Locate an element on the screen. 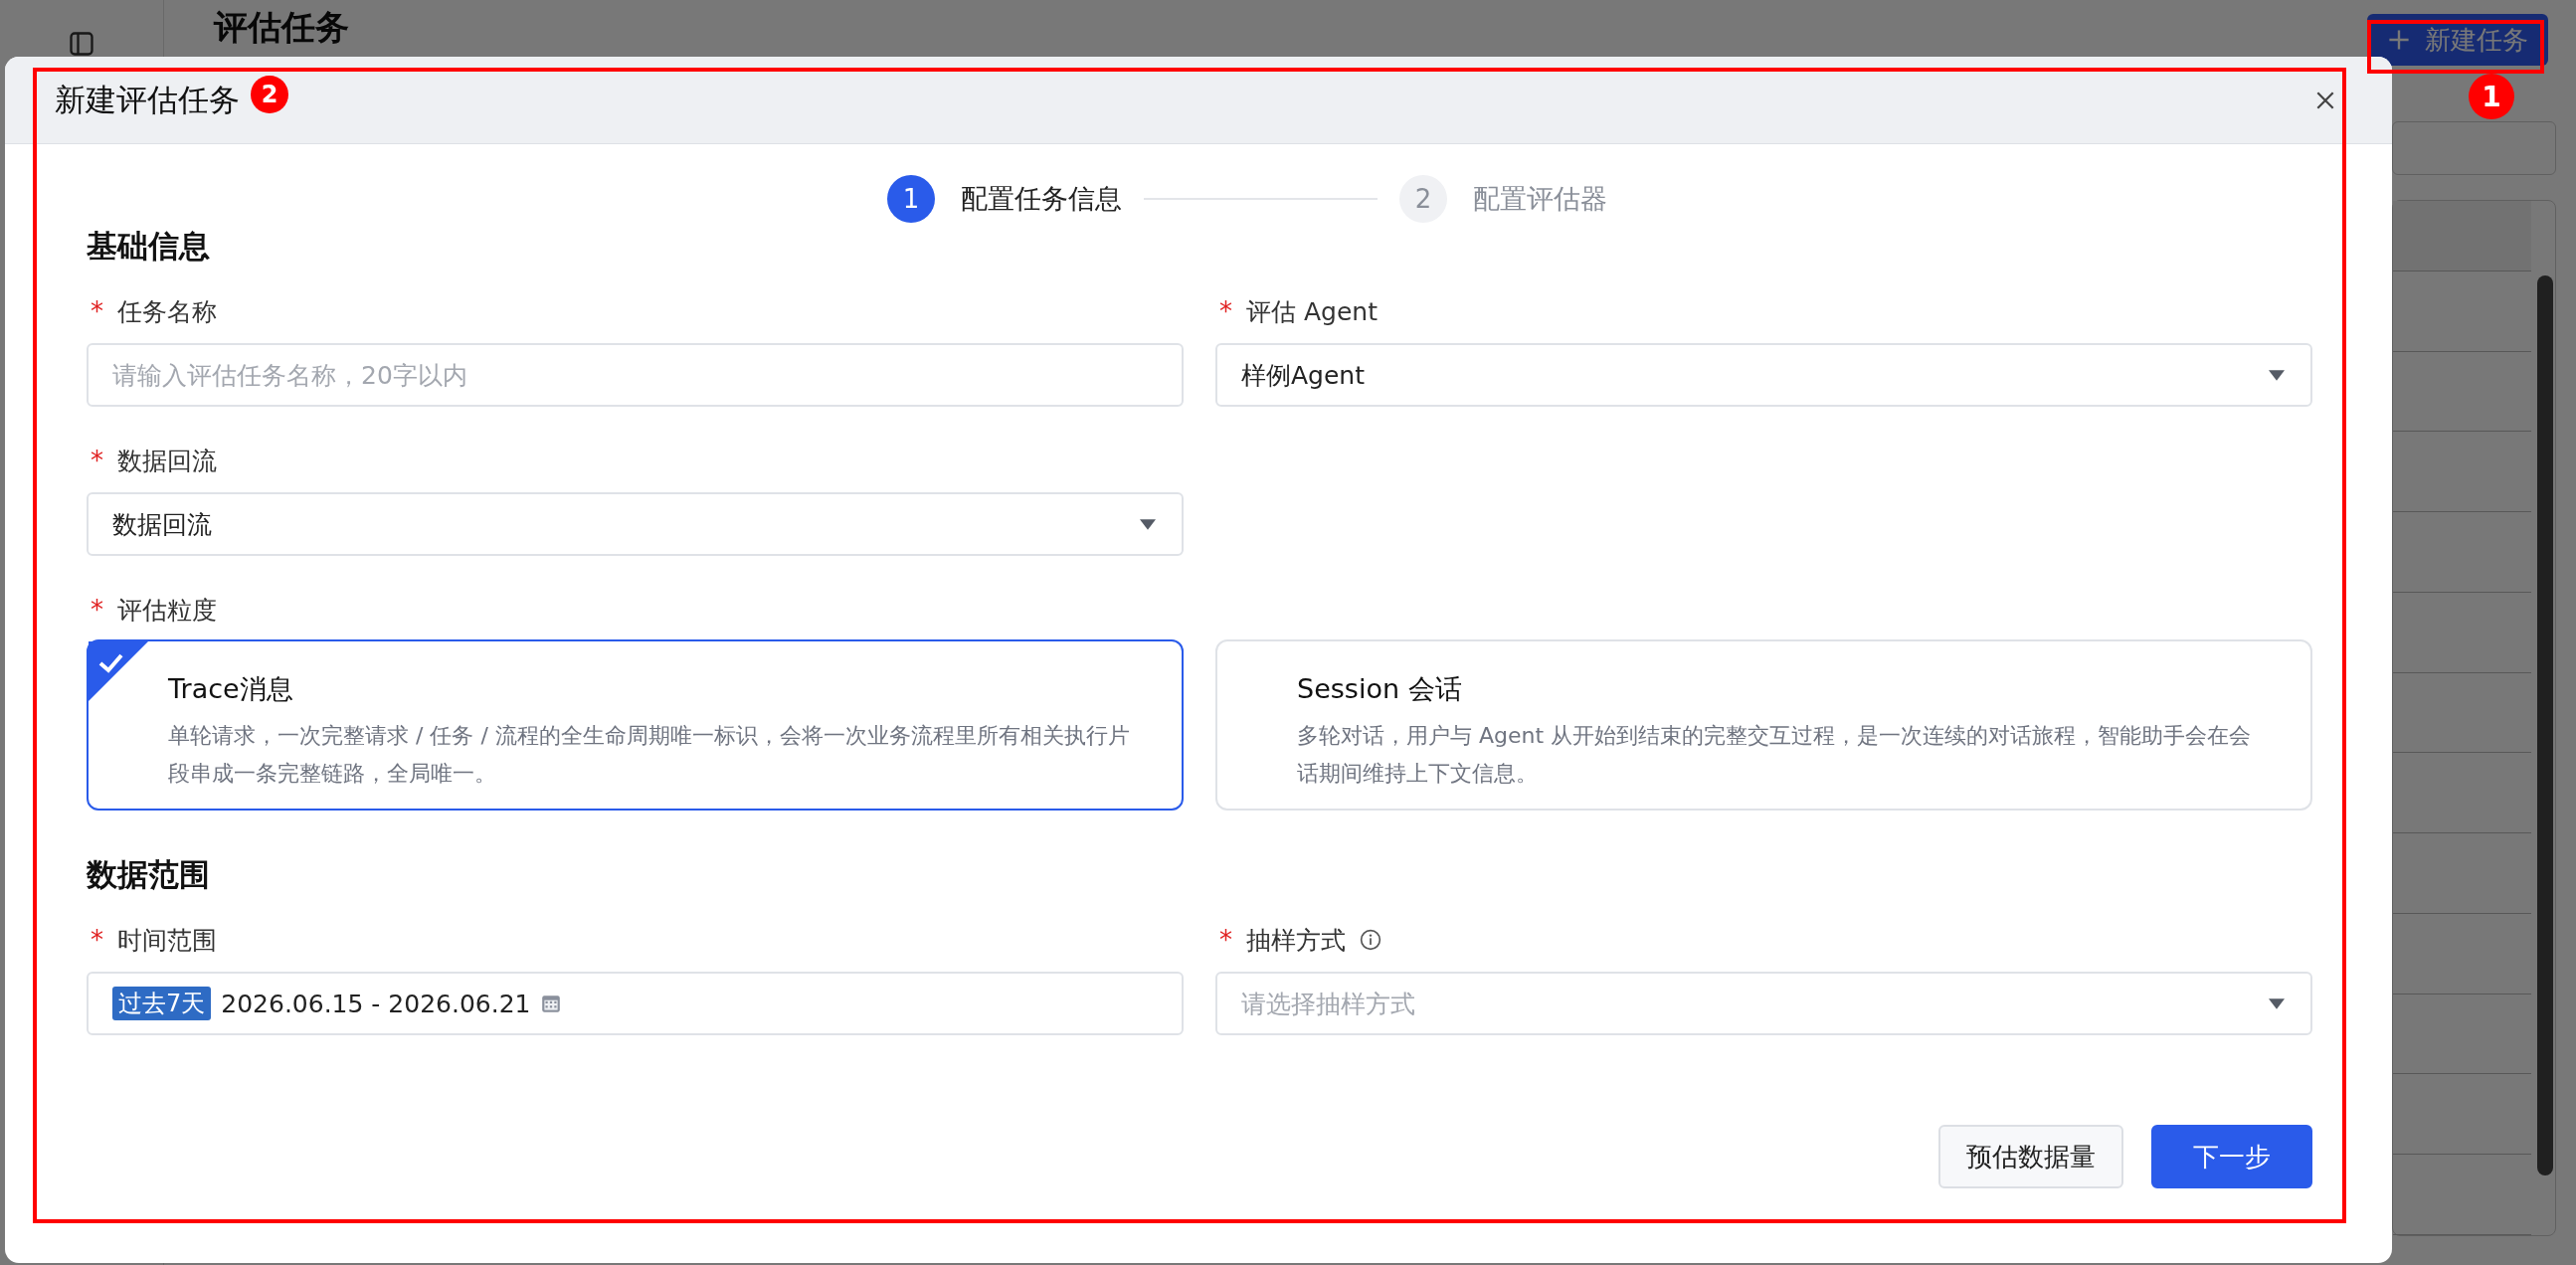 Image resolution: width=2576 pixels, height=1265 pixels. step: 1 配置任务信息 is located at coordinates (1004, 199).